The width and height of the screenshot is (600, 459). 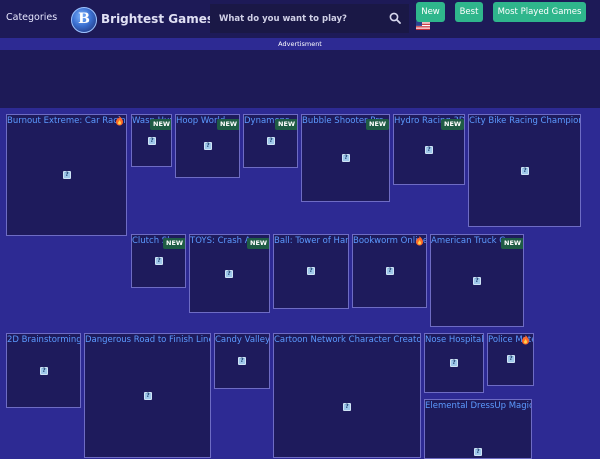 I want to click on game-tile: Nose Hospital ?, so click(x=454, y=363).